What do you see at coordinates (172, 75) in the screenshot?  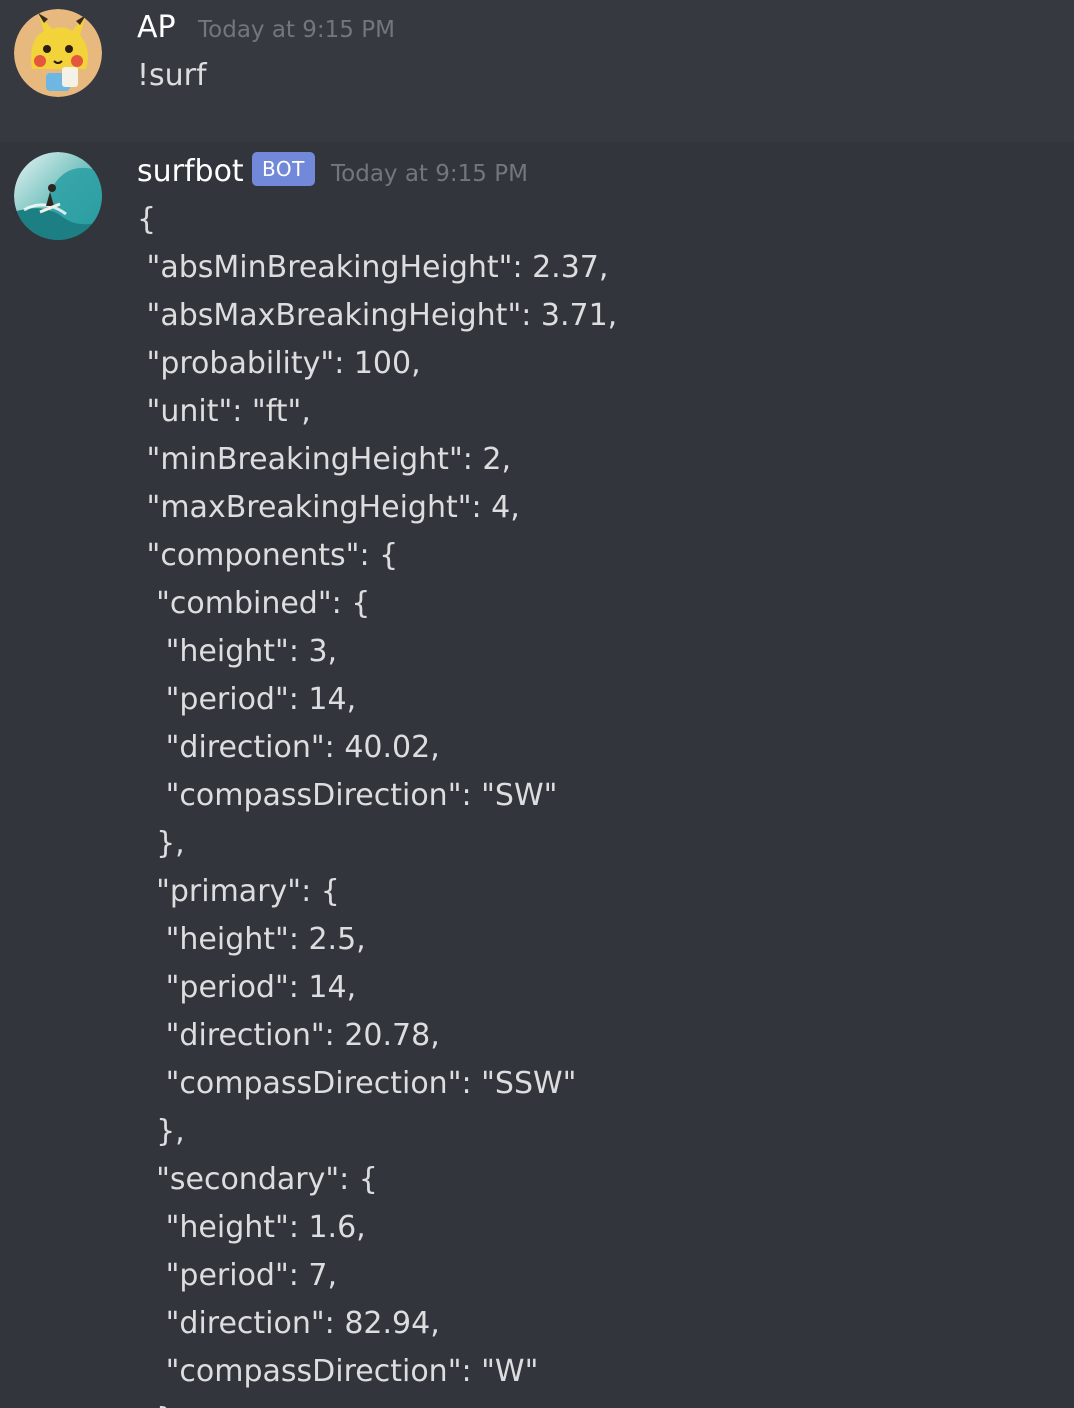 I see `message-content: !surf` at bounding box center [172, 75].